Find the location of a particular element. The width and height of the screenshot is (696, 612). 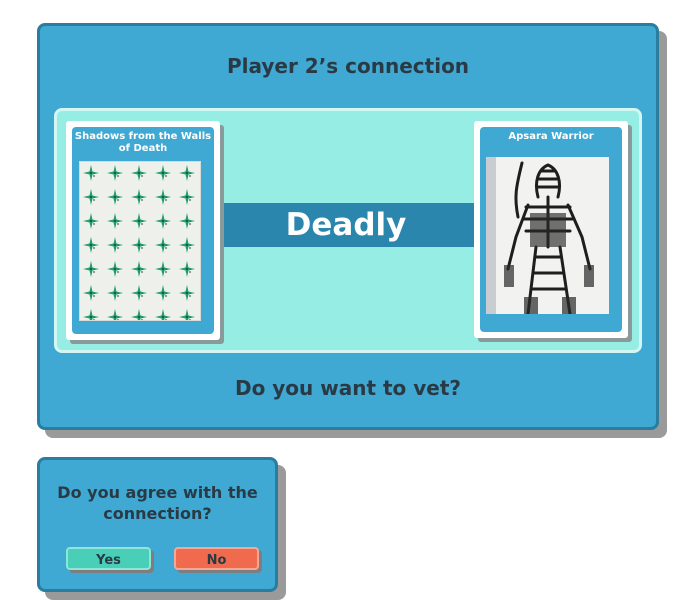

card-frame: Shadows from the Walls of Death is located at coordinates (143, 230).